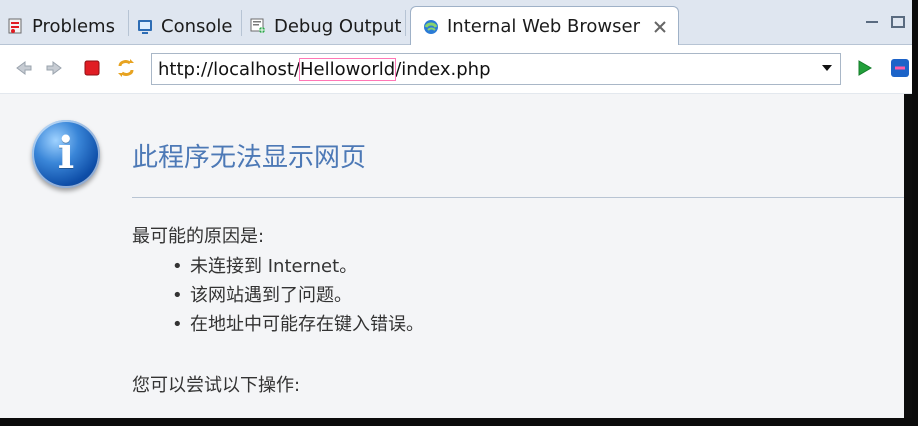 This screenshot has height=426, width=918. I want to click on list-item: 在地址中可能存在键入错误。, so click(298, 324).